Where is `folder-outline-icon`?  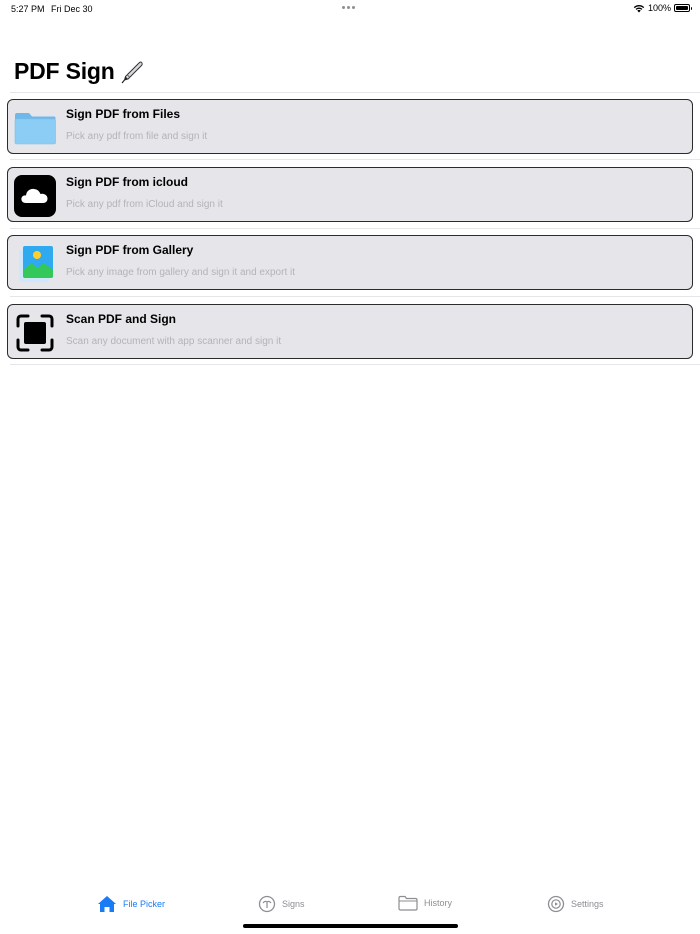
folder-outline-icon is located at coordinates (408, 903).